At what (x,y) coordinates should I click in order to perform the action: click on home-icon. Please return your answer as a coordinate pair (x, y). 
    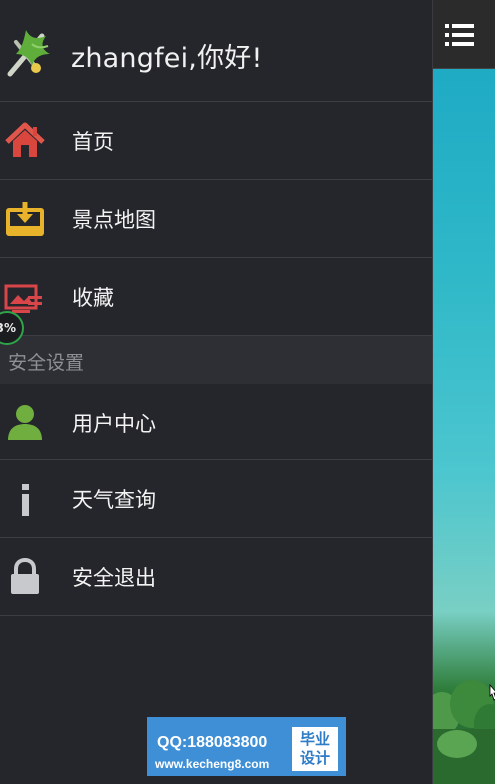
    Looking at the image, I should click on (25, 139).